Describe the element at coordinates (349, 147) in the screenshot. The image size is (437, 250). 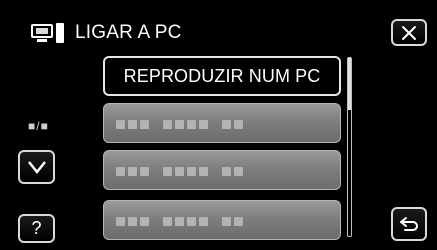
I see `scrollbar` at that location.